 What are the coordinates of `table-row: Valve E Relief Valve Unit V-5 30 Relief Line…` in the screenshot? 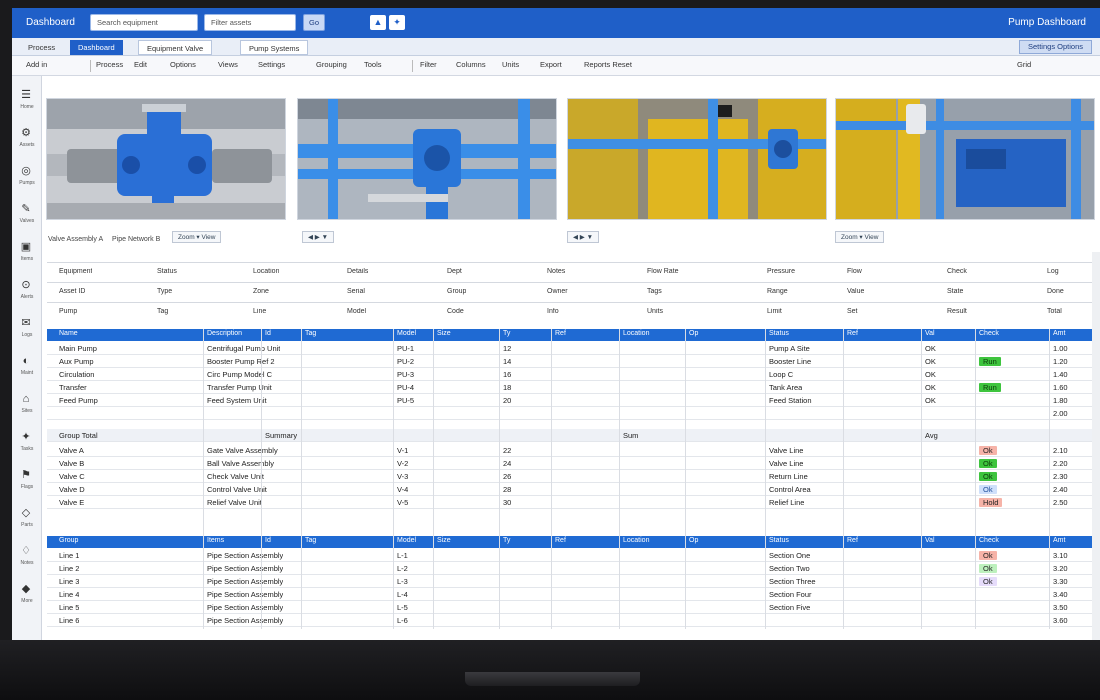 It's located at (573, 502).